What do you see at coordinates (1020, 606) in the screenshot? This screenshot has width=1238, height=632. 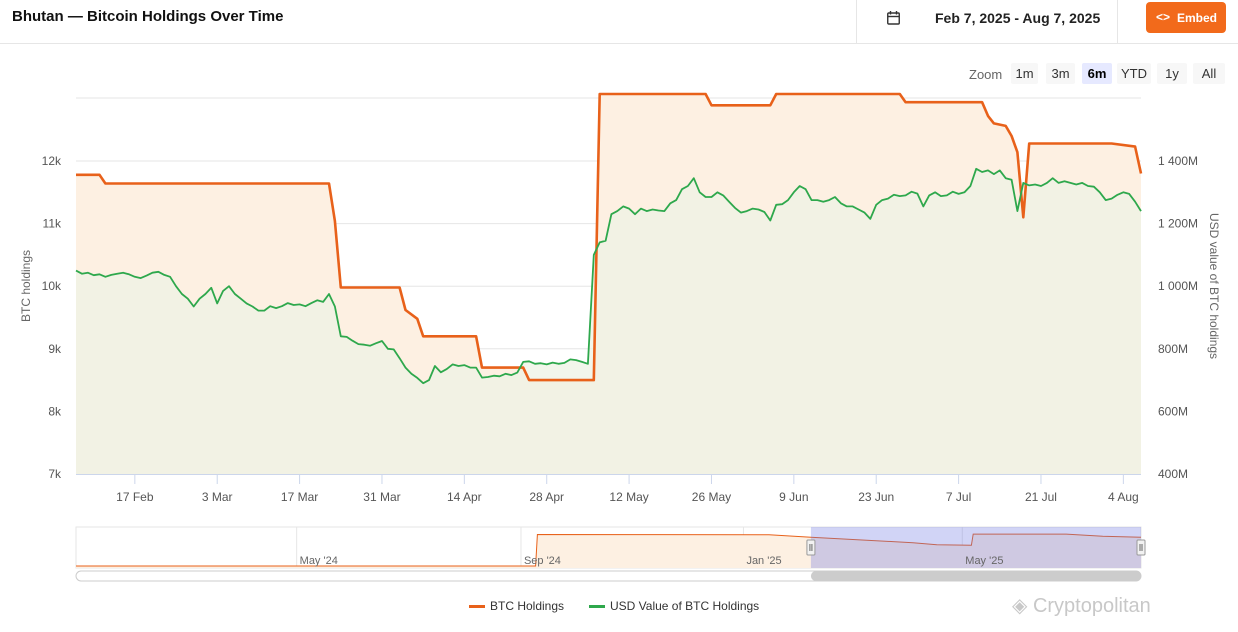 I see `cryptopolitan-logo-icon: ◈` at bounding box center [1020, 606].